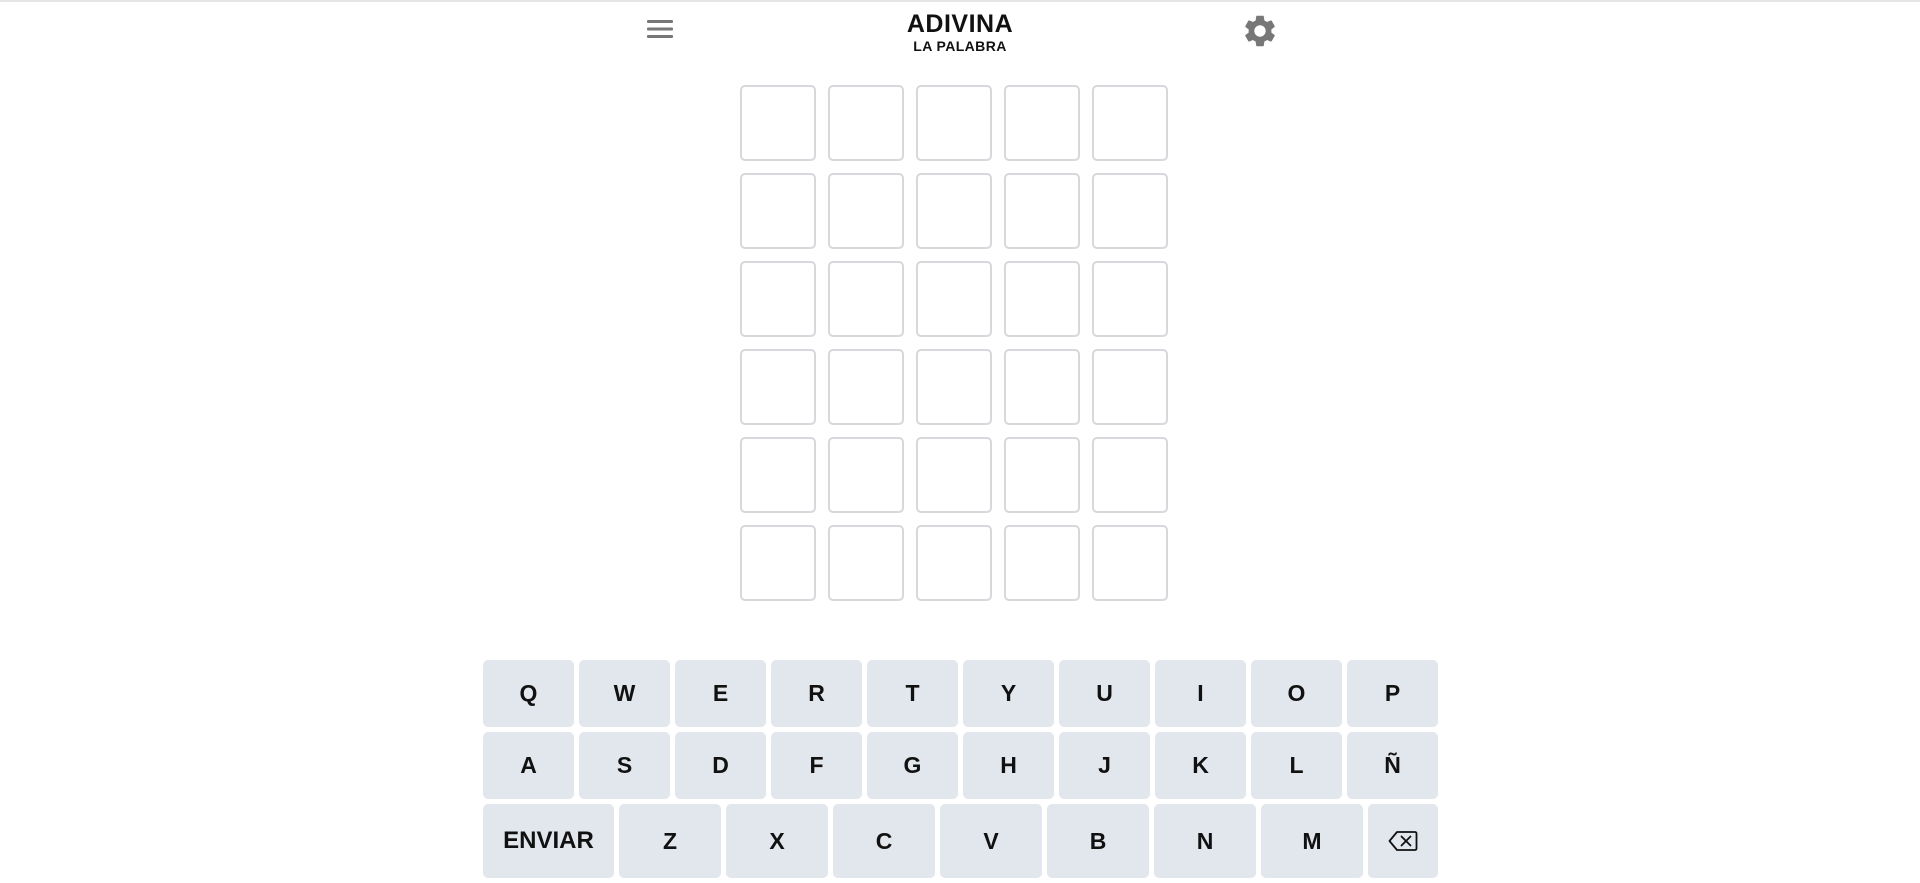  Describe the element at coordinates (624, 765) in the screenshot. I see `key-s: S` at that location.